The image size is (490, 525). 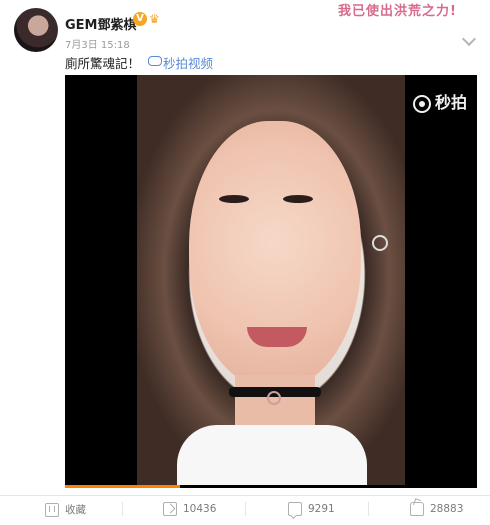 I want to click on like-icon, so click(x=417, y=509).